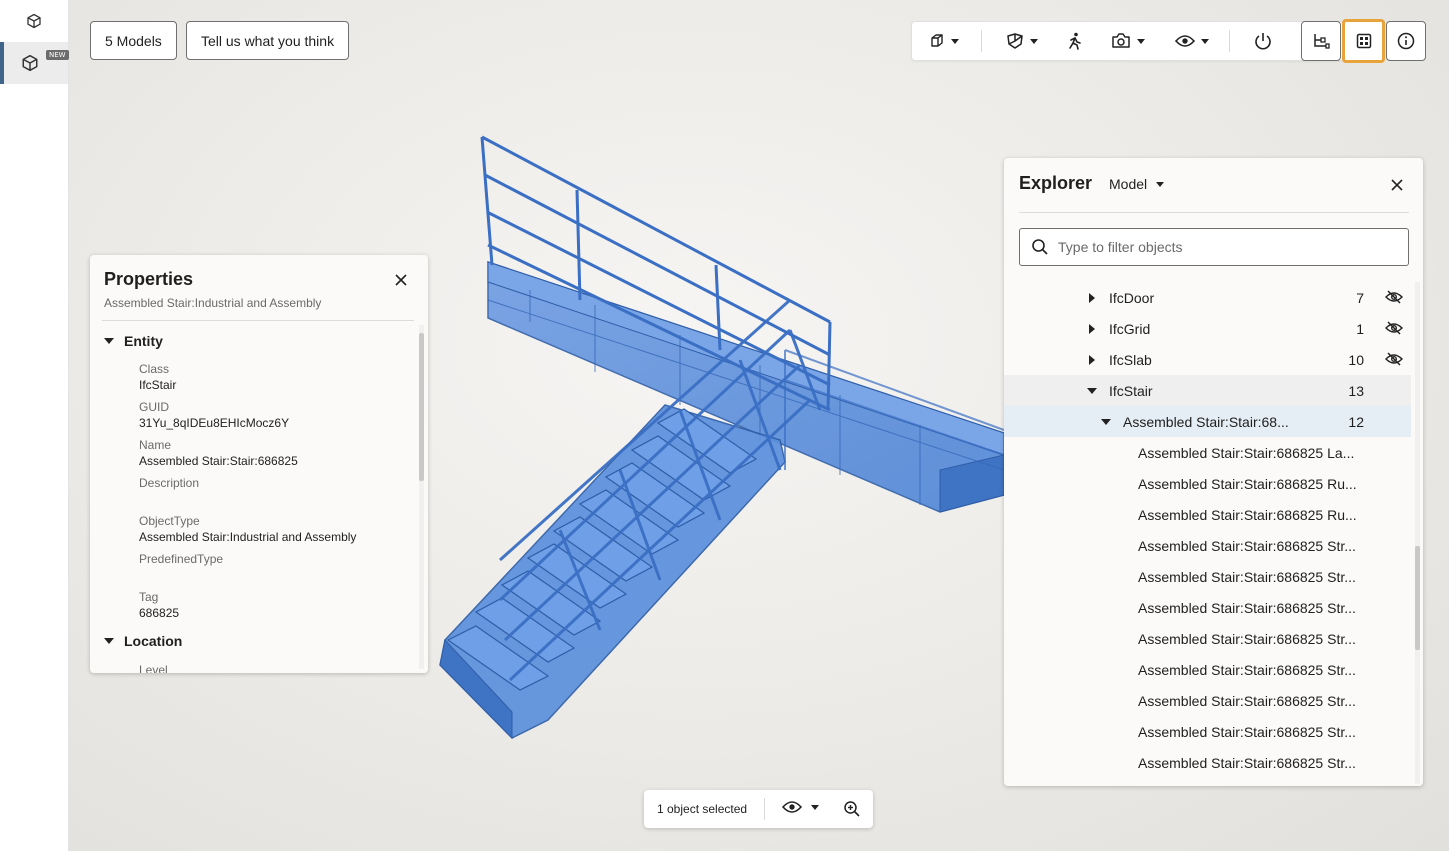  Describe the element at coordinates (1132, 297) in the screenshot. I see `tree-label: IfcDoor` at that location.